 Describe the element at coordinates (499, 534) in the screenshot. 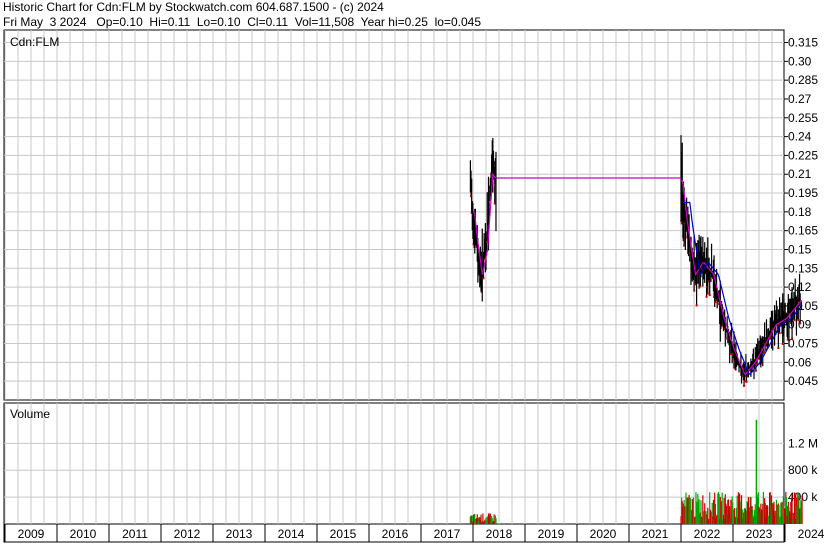

I see `x-tick-label: 2018` at that location.